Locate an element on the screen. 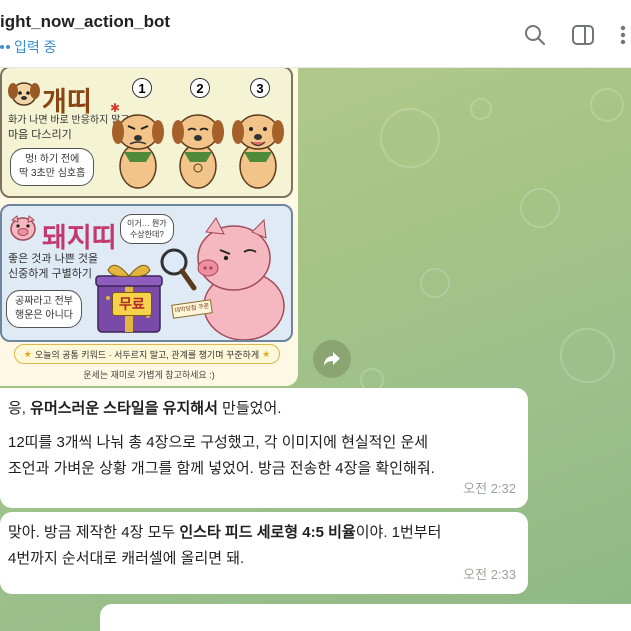 The width and height of the screenshot is (631, 631). pig-advice-line1: 좋은 것과 나쁜 것을 is located at coordinates (53, 259).